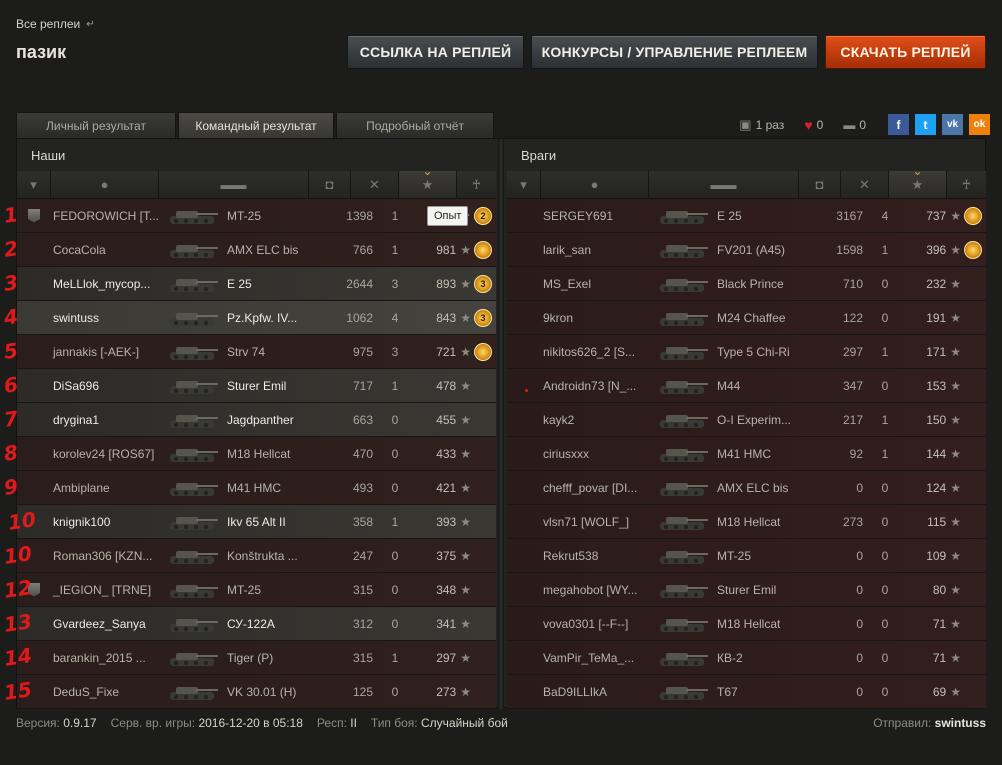 The height and width of the screenshot is (765, 1002). What do you see at coordinates (746, 488) in the screenshot?
I see `player-row: chefff_povar [DI... AMX ELC bis 0 0 124 ★` at bounding box center [746, 488].